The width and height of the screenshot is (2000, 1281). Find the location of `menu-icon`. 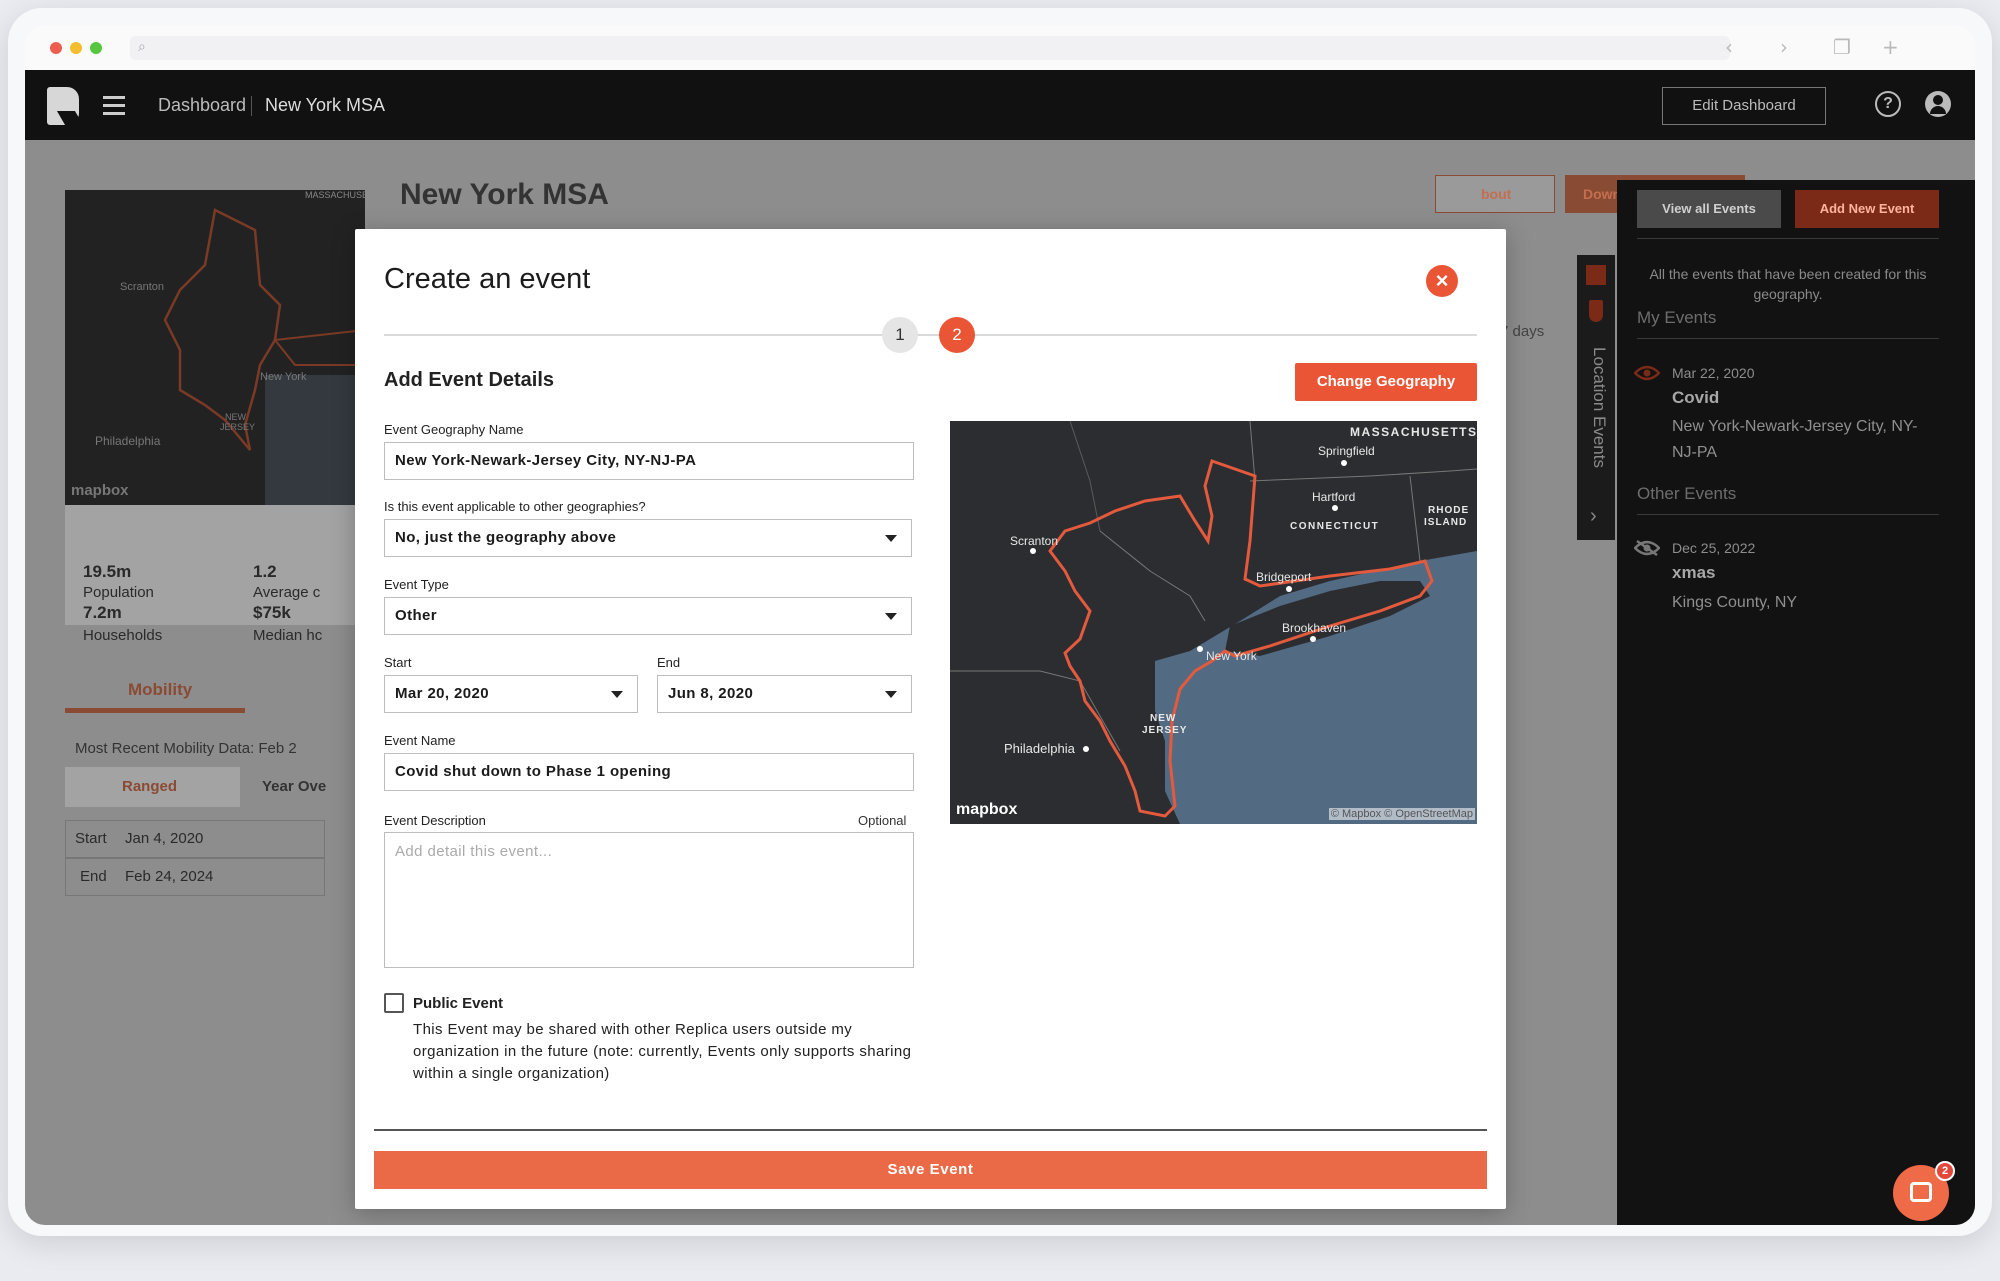

menu-icon is located at coordinates (114, 108).